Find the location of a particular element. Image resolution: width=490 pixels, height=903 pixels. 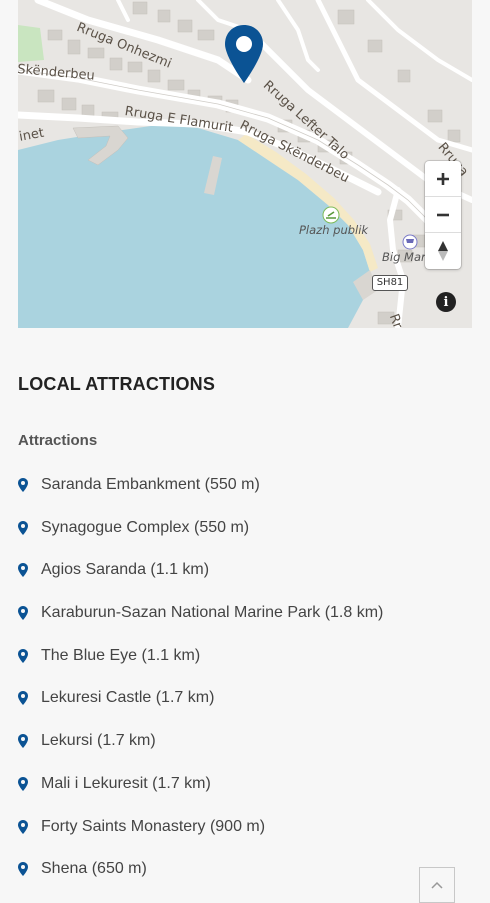

zoom-in-button is located at coordinates (443, 179).